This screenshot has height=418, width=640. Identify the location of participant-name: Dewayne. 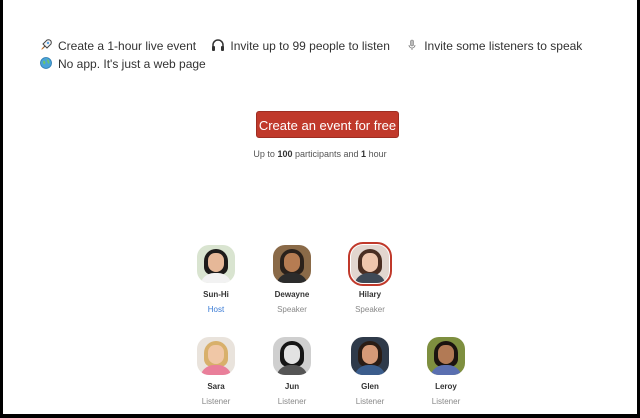
(292, 294).